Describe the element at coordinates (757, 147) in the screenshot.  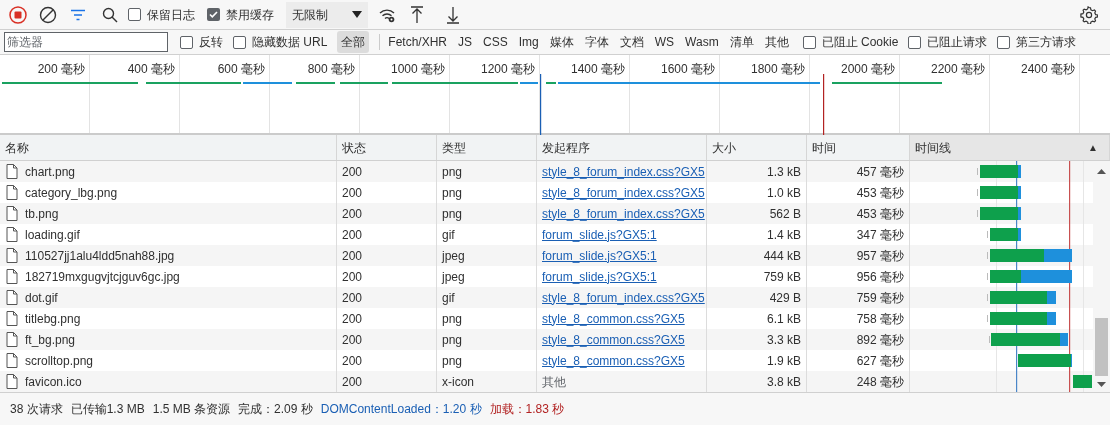
I see `column-header: 大小` at that location.